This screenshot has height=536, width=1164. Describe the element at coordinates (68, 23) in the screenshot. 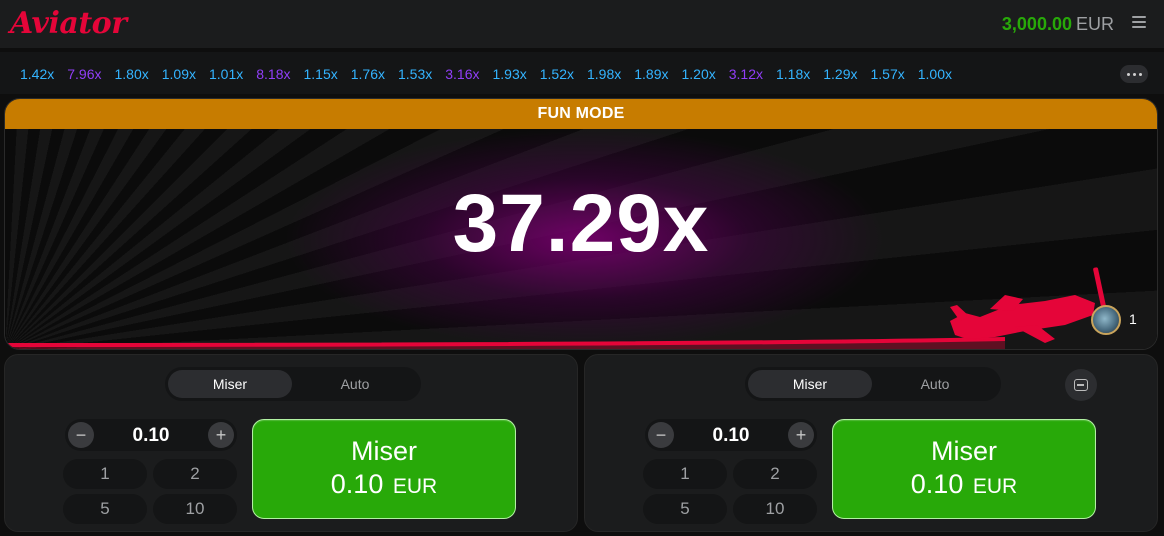

I see `aviator-logo: Aviator` at that location.